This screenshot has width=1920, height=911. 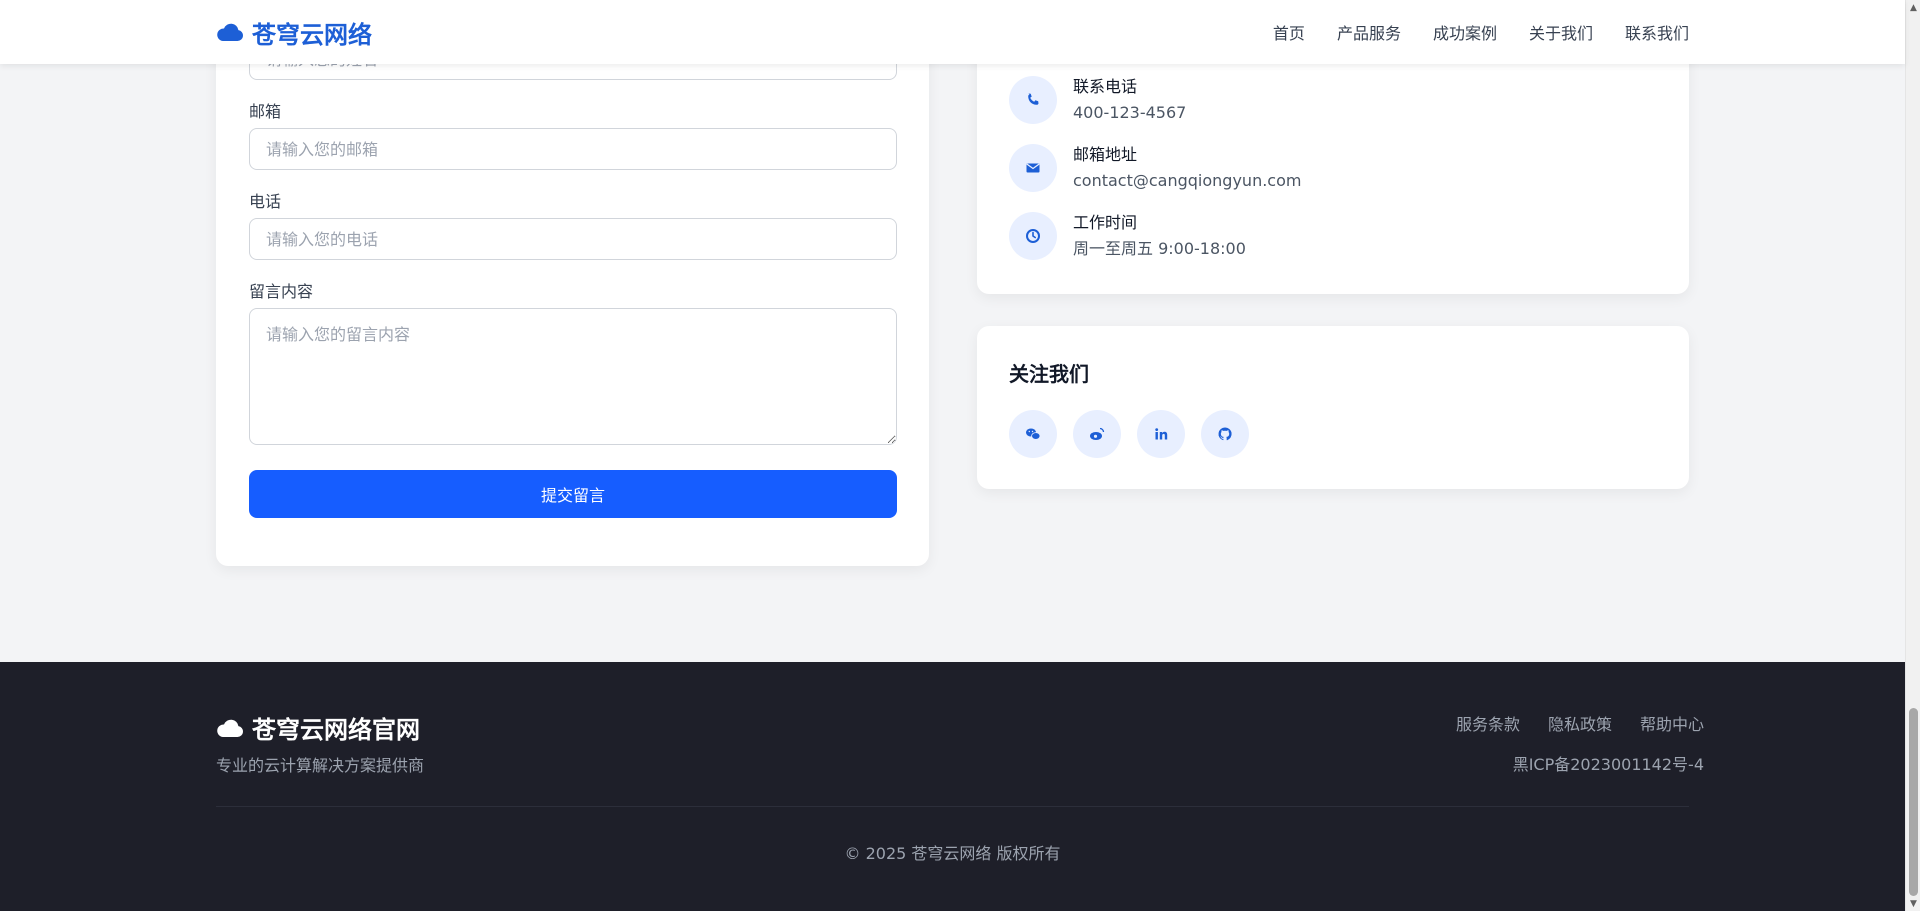 I want to click on footer-link-terms: 服务条款, so click(x=1488, y=723).